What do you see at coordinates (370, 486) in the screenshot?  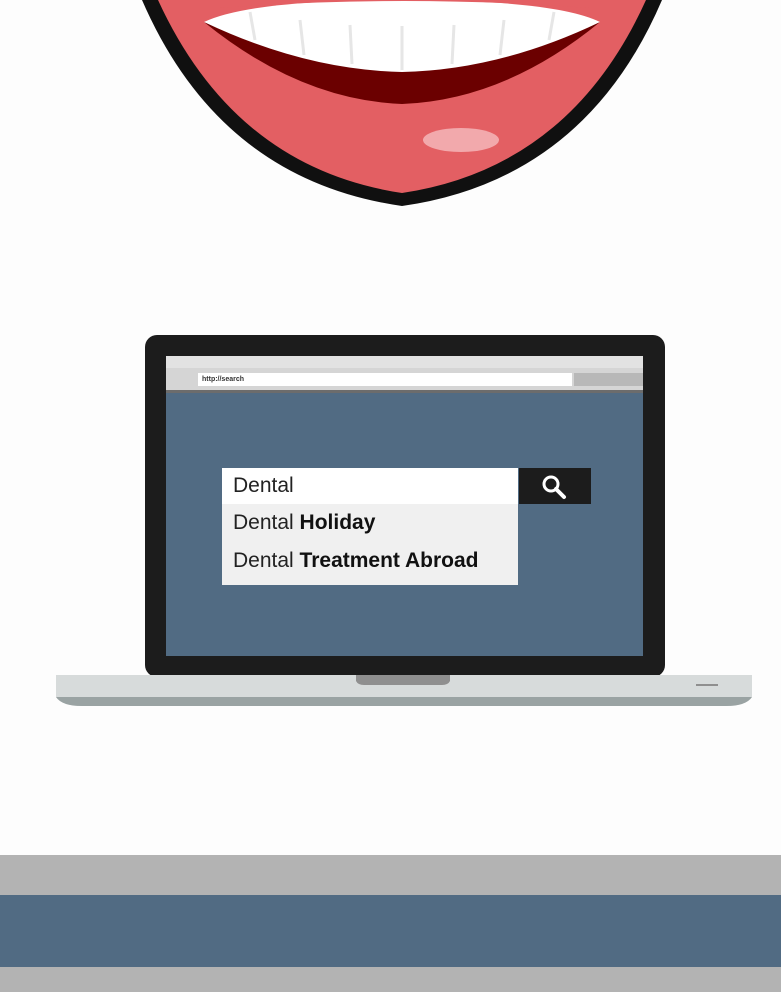 I see `search-input` at bounding box center [370, 486].